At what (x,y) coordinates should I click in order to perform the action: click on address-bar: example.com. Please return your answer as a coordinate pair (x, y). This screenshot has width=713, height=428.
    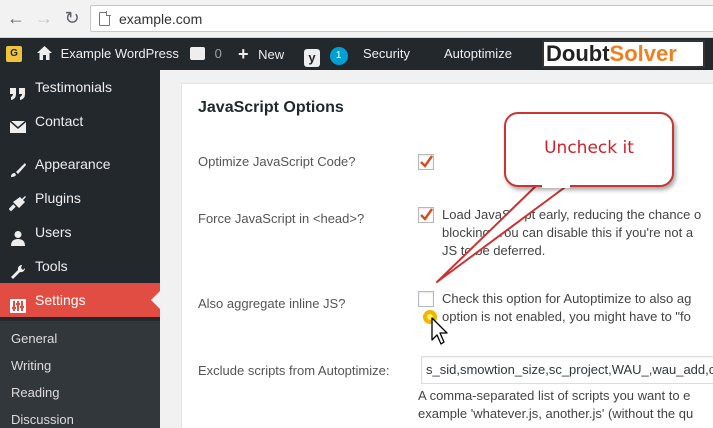
    Looking at the image, I should click on (401, 18).